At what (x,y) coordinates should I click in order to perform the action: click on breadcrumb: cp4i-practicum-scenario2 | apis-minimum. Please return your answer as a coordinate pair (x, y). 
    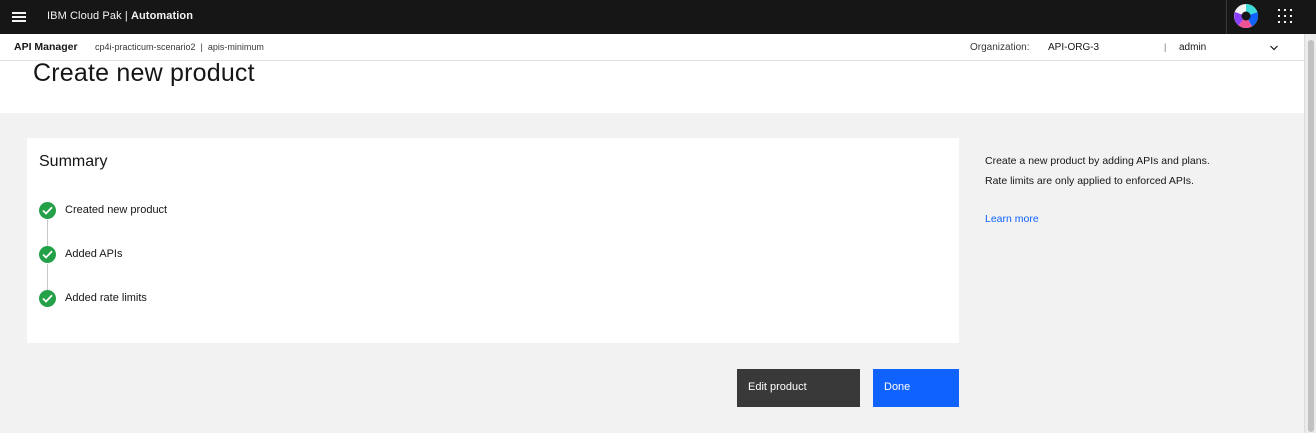
    Looking at the image, I should click on (179, 47).